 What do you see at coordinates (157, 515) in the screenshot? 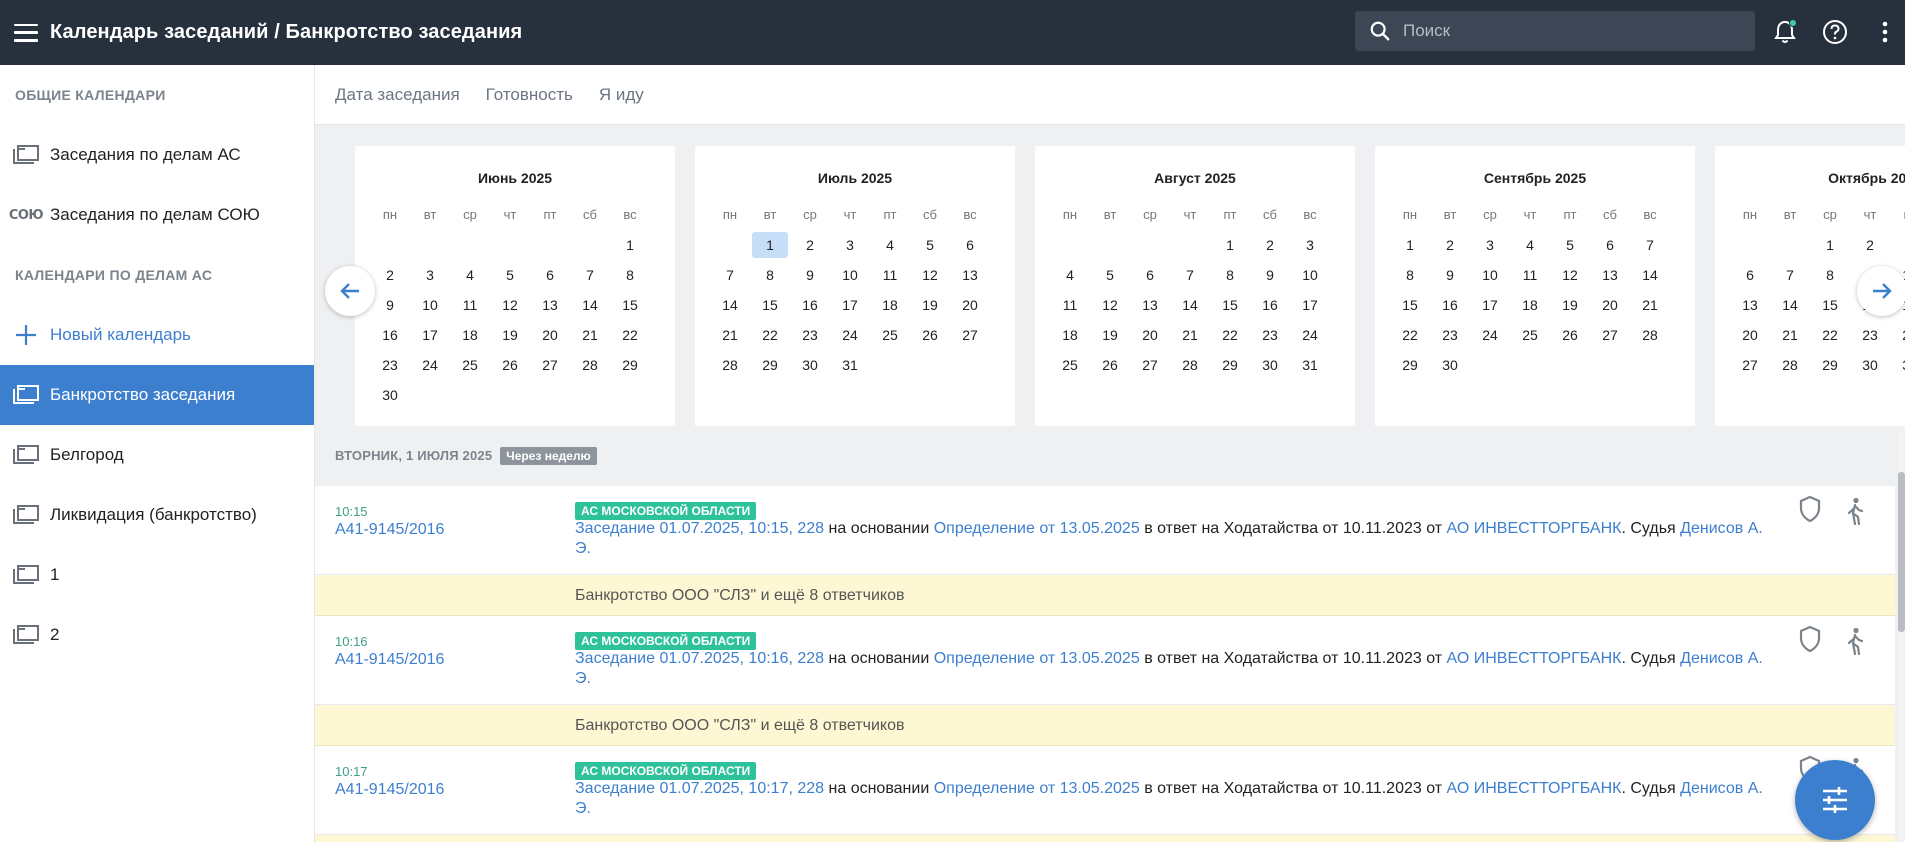
I see `sidebar-item-liquidation: Ликвидация (банкротство)` at bounding box center [157, 515].